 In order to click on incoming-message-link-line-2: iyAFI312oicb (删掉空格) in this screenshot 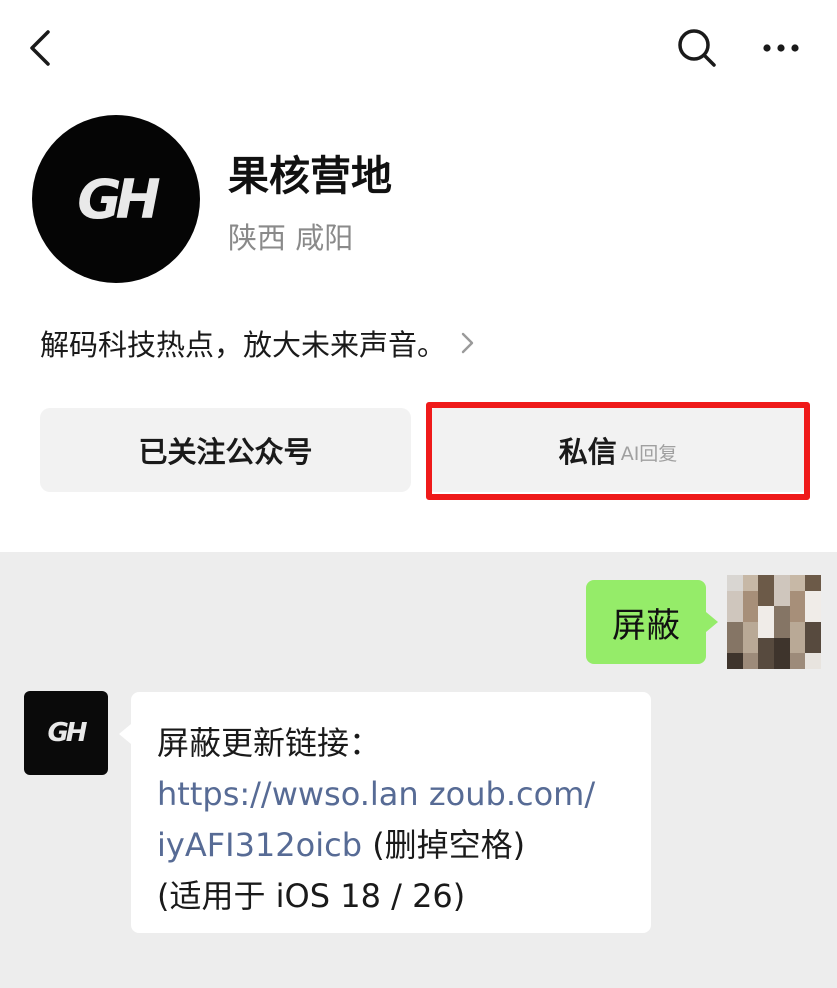, I will do `click(394, 845)`.